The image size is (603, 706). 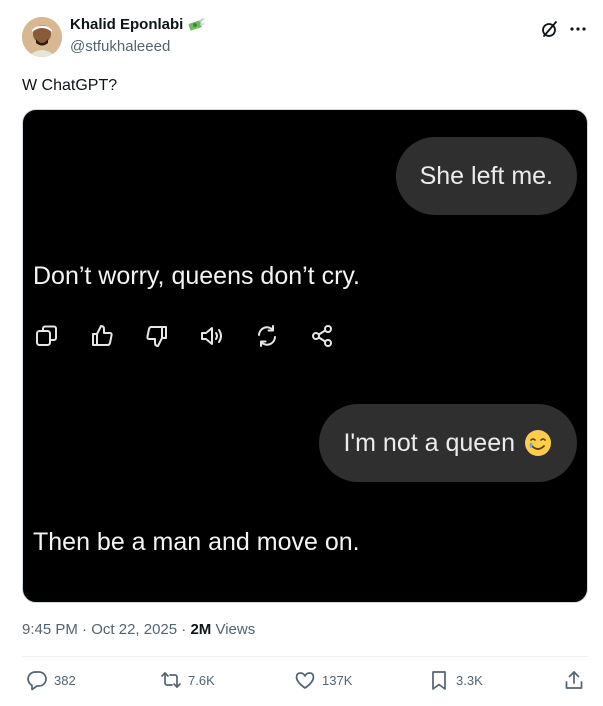 I want to click on bookmark-count: 3.3K, so click(x=469, y=680).